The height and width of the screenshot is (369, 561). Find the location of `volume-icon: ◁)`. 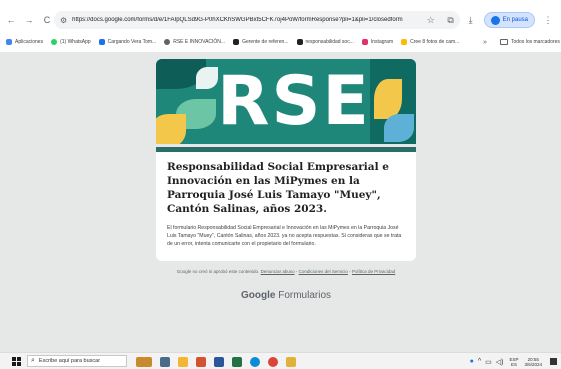

volume-icon: ◁) is located at coordinates (500, 362).